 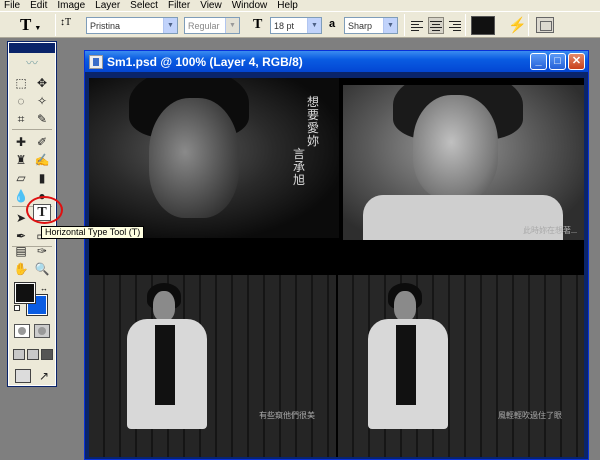 What do you see at coordinates (17, 308) in the screenshot?
I see `default-colors-icon` at bounding box center [17, 308].